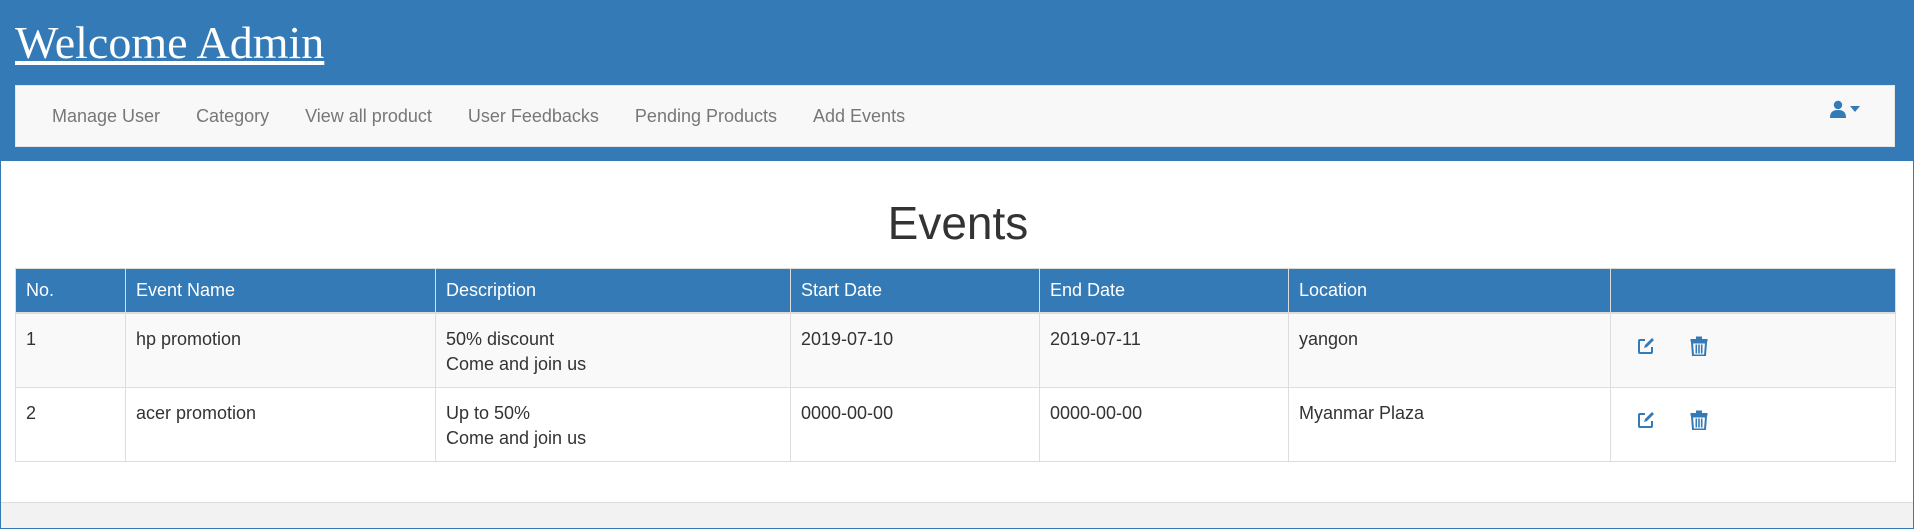 This screenshot has height=529, width=1914. What do you see at coordinates (1449, 291) in the screenshot?
I see `column-header-location: Location` at bounding box center [1449, 291].